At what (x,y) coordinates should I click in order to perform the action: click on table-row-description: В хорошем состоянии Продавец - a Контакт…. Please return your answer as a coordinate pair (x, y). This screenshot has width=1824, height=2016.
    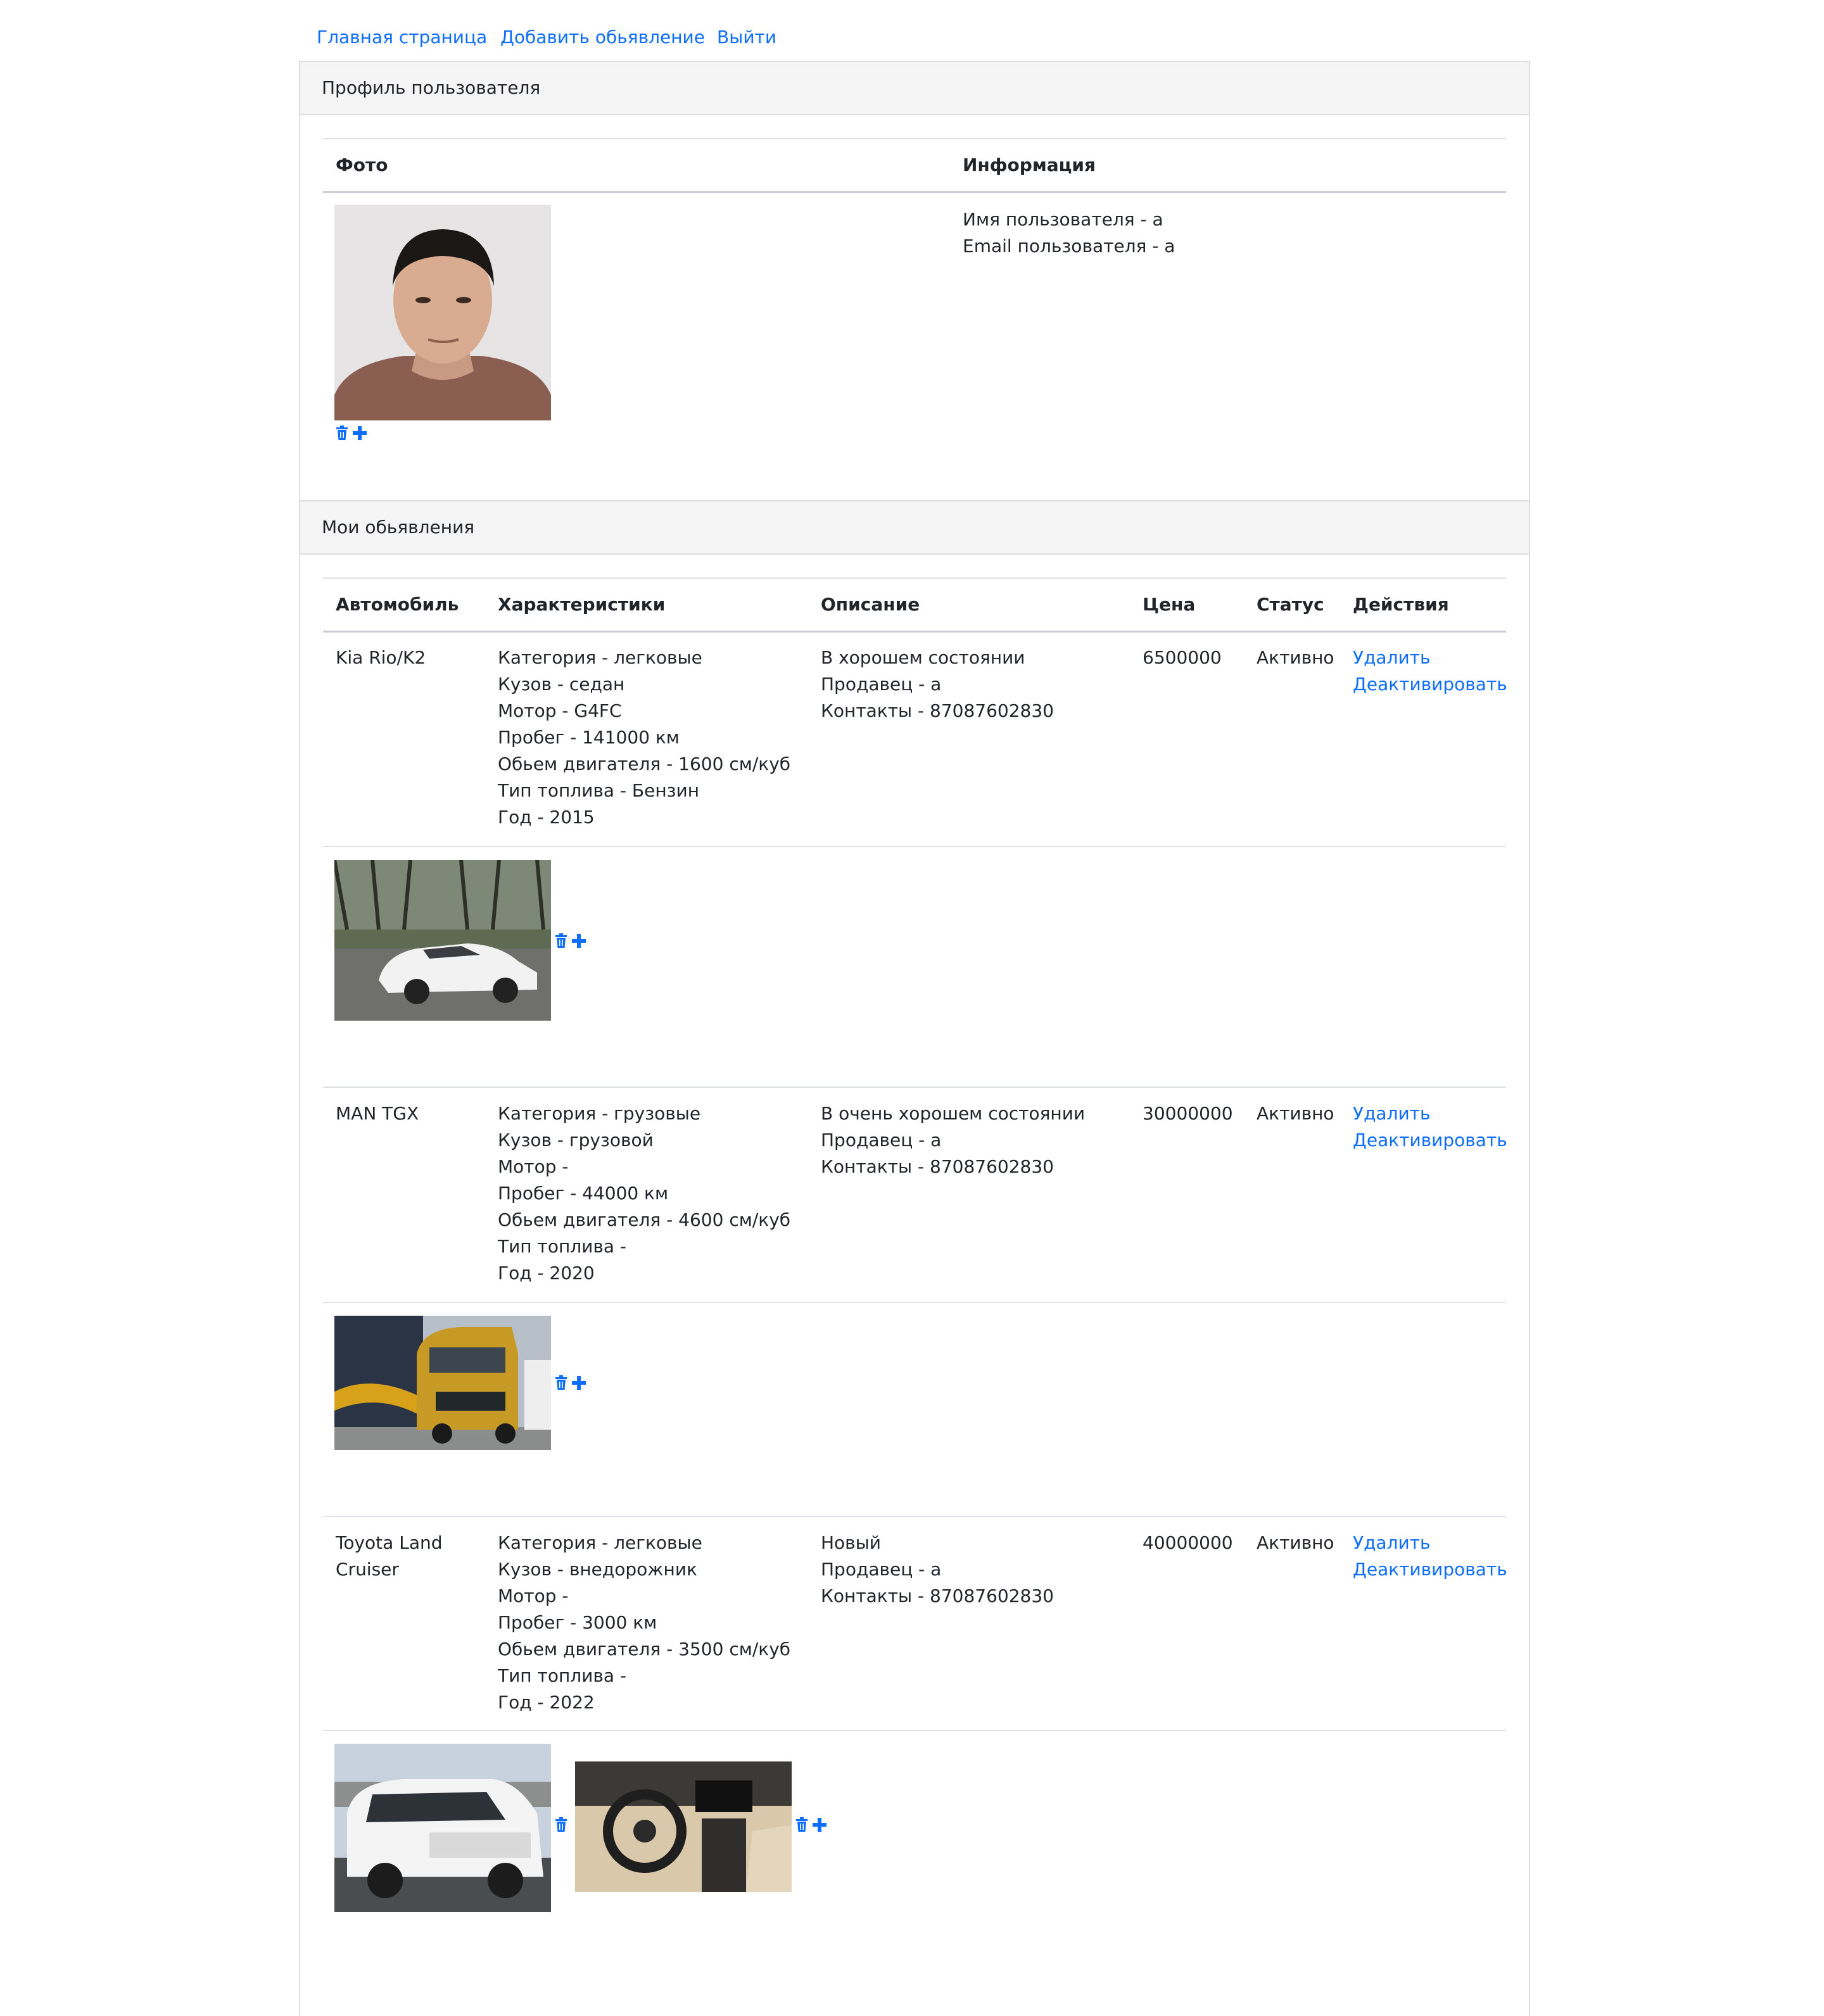
    Looking at the image, I should click on (937, 684).